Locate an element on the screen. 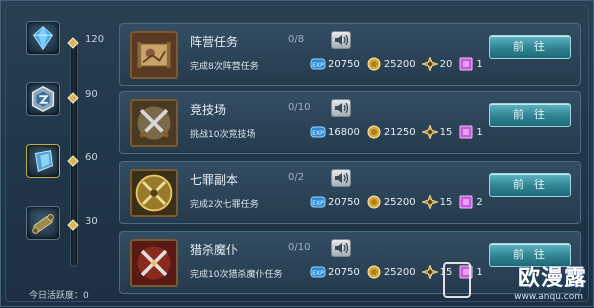 The width and height of the screenshot is (594, 308). ice-shard-icon is located at coordinates (43, 161).